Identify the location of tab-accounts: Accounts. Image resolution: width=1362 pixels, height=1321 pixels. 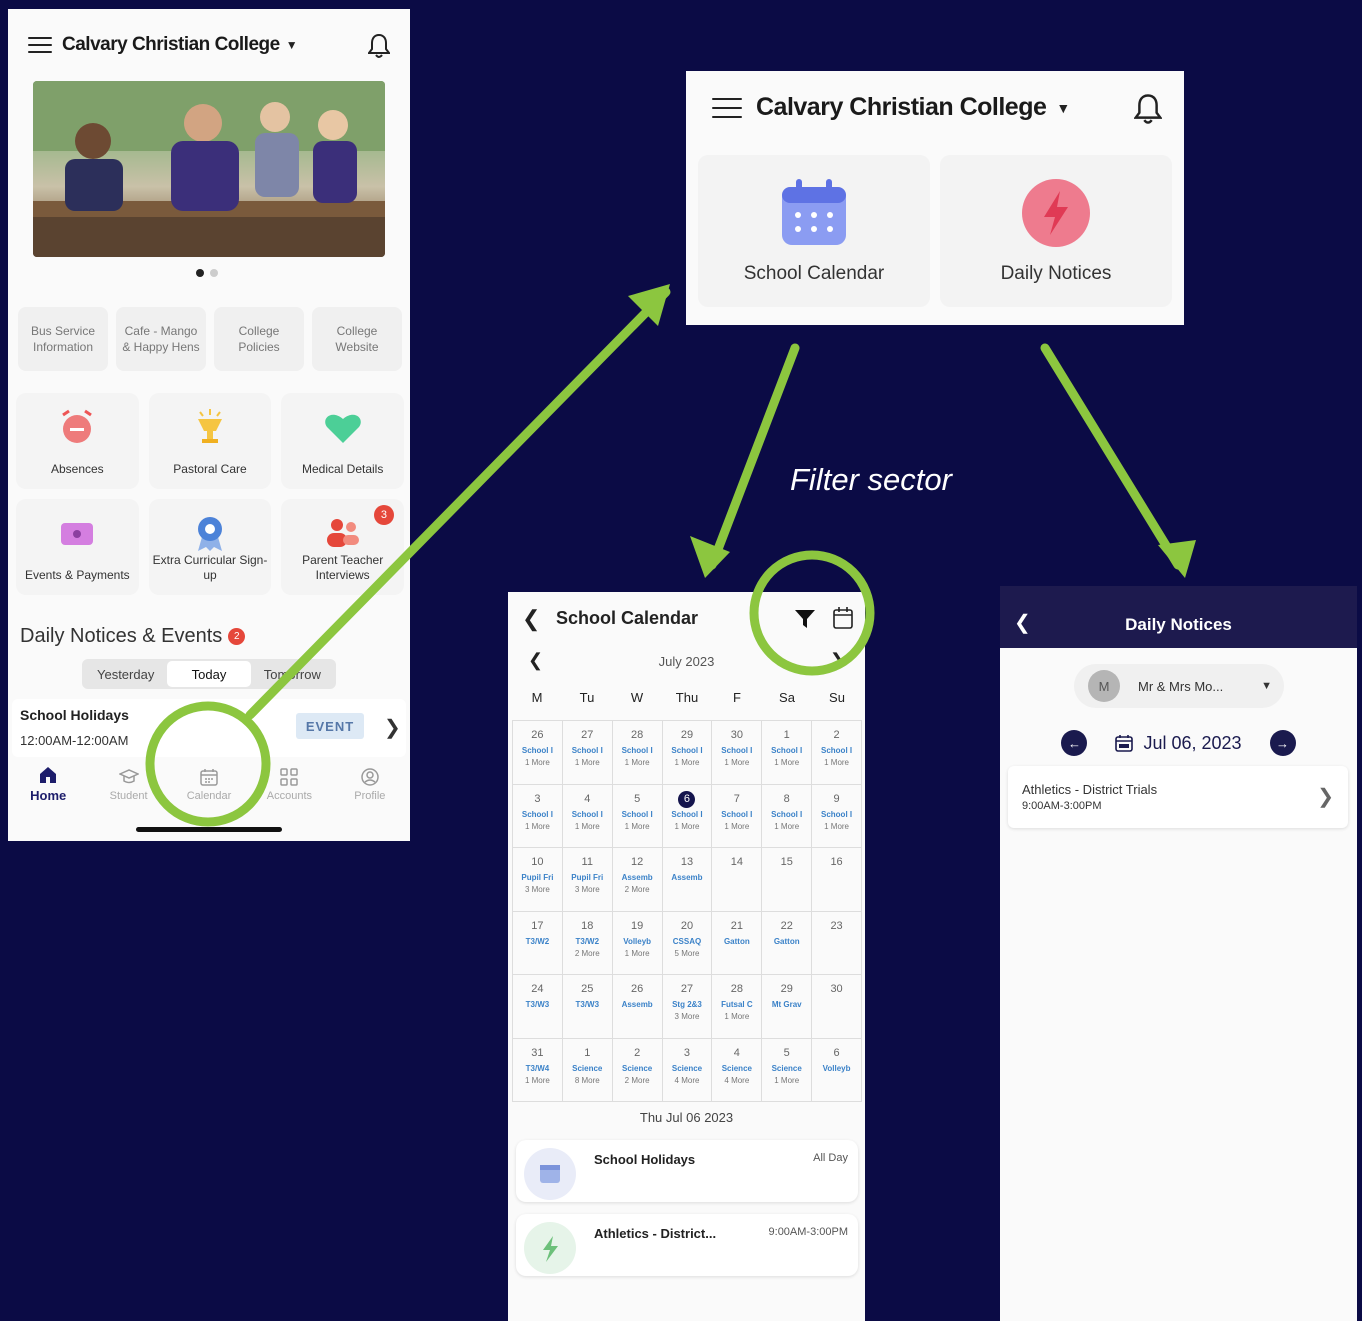
(289, 784).